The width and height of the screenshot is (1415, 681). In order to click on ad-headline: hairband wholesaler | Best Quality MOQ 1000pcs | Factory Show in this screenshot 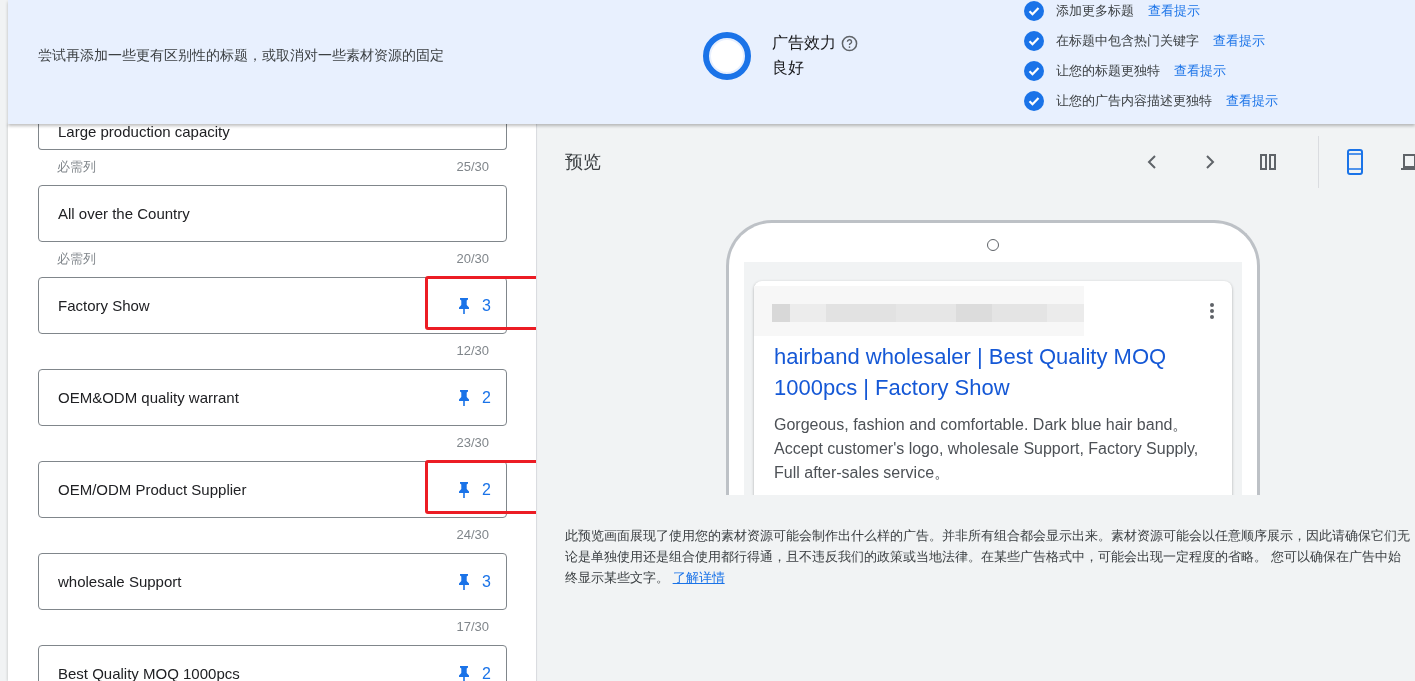, I will do `click(993, 372)`.